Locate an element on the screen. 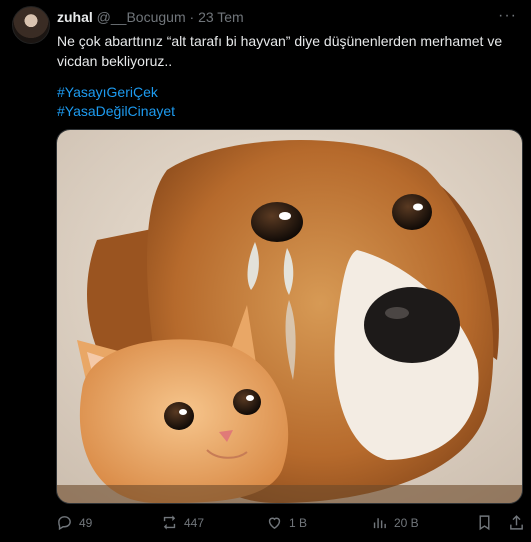 The width and height of the screenshot is (531, 542). tweet-actions: 49 447 1 B 20 B is located at coordinates (291, 524).